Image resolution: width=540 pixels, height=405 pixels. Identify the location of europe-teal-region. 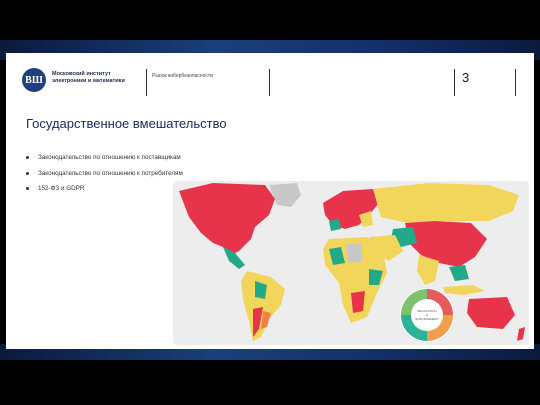
(335, 225).